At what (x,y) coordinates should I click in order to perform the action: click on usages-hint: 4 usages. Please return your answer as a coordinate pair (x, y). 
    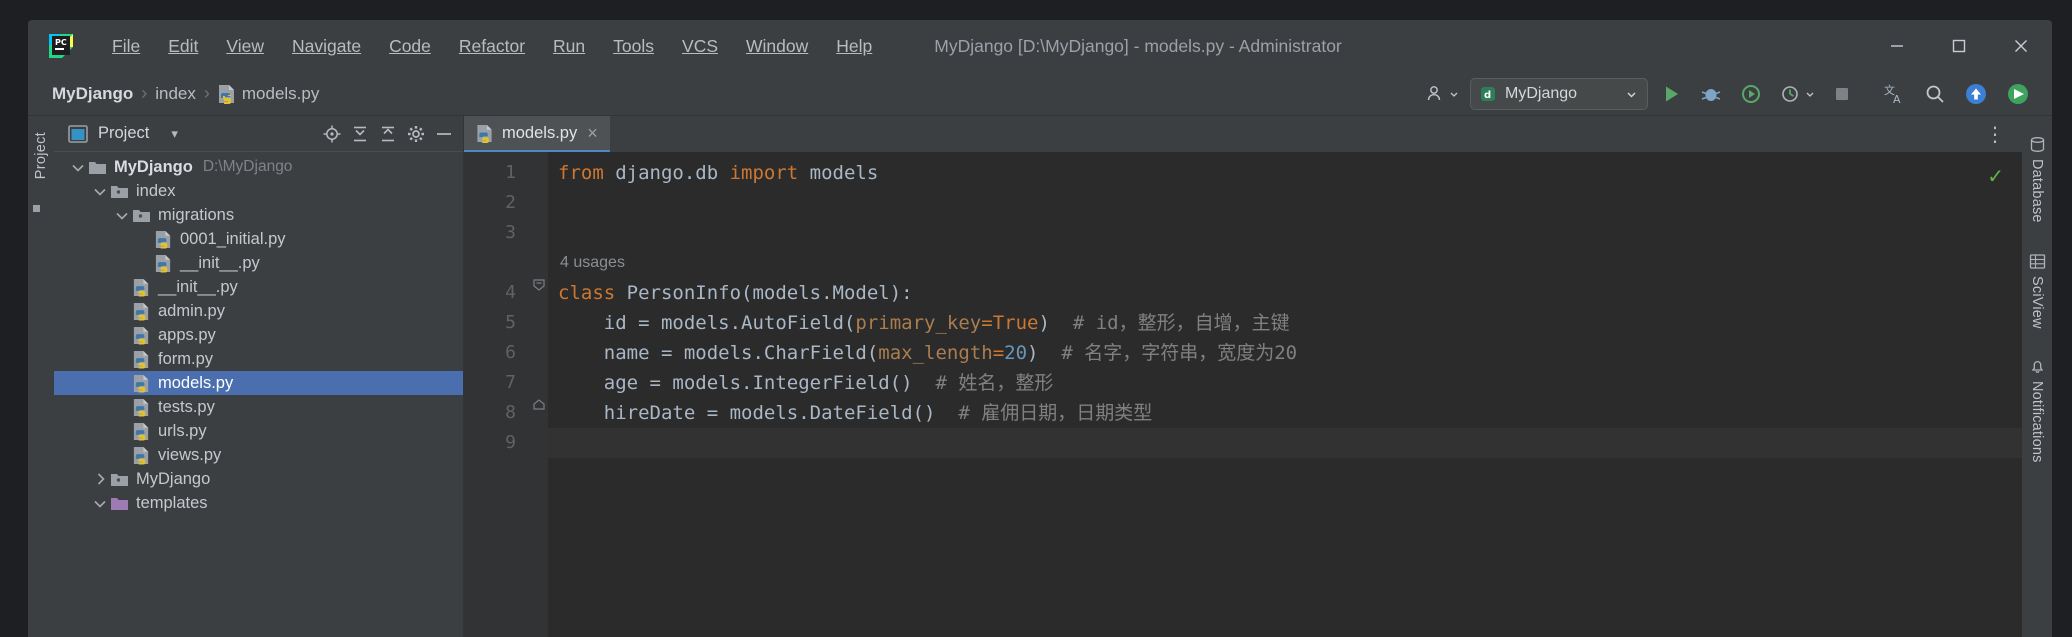
    Looking at the image, I should click on (1285, 263).